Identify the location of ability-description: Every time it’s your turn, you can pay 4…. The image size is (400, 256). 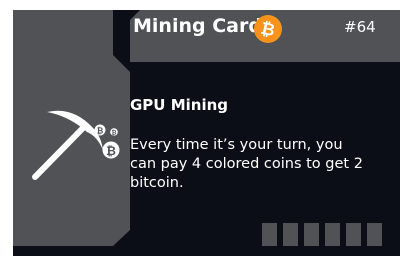
(246, 164).